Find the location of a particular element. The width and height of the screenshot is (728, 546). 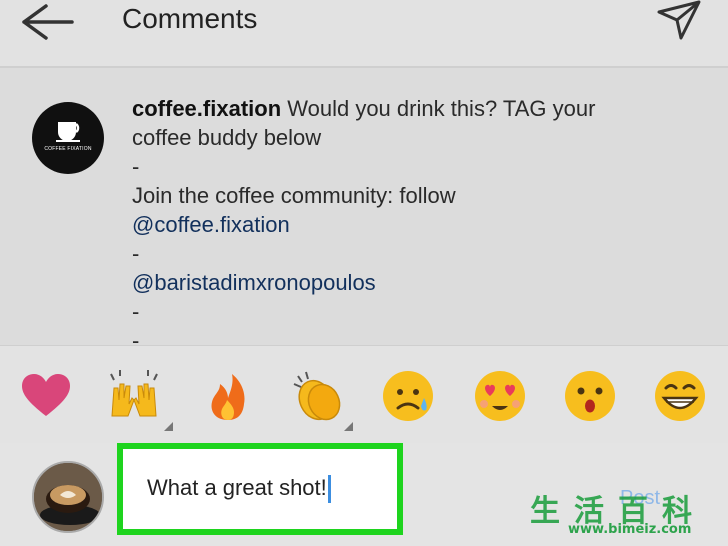

clapping-hands-icon is located at coordinates (318, 396).